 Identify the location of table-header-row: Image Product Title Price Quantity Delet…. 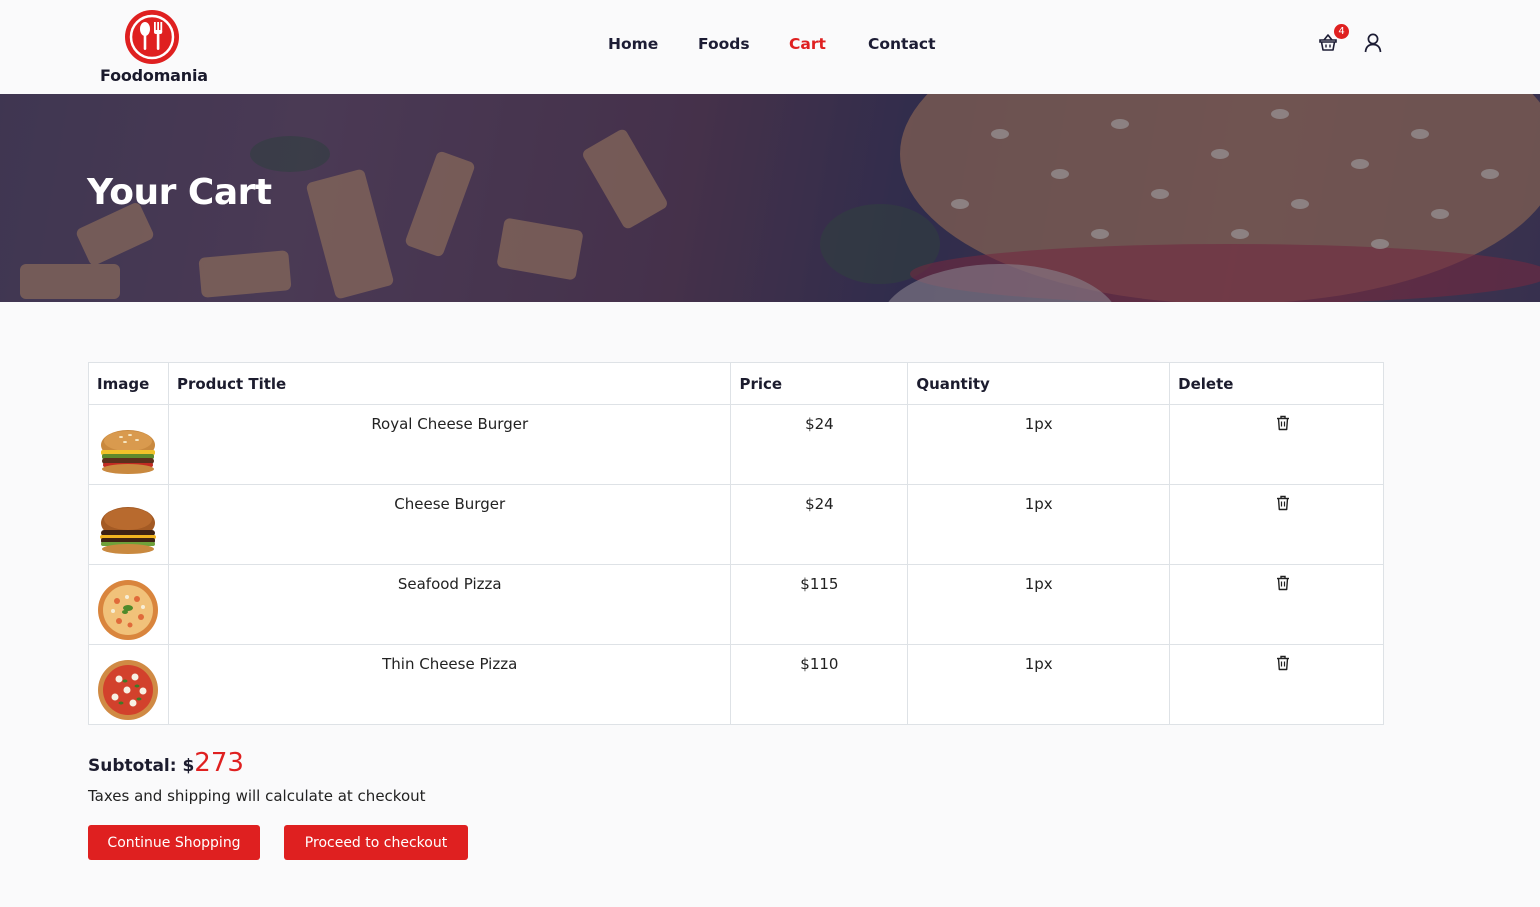
(736, 383).